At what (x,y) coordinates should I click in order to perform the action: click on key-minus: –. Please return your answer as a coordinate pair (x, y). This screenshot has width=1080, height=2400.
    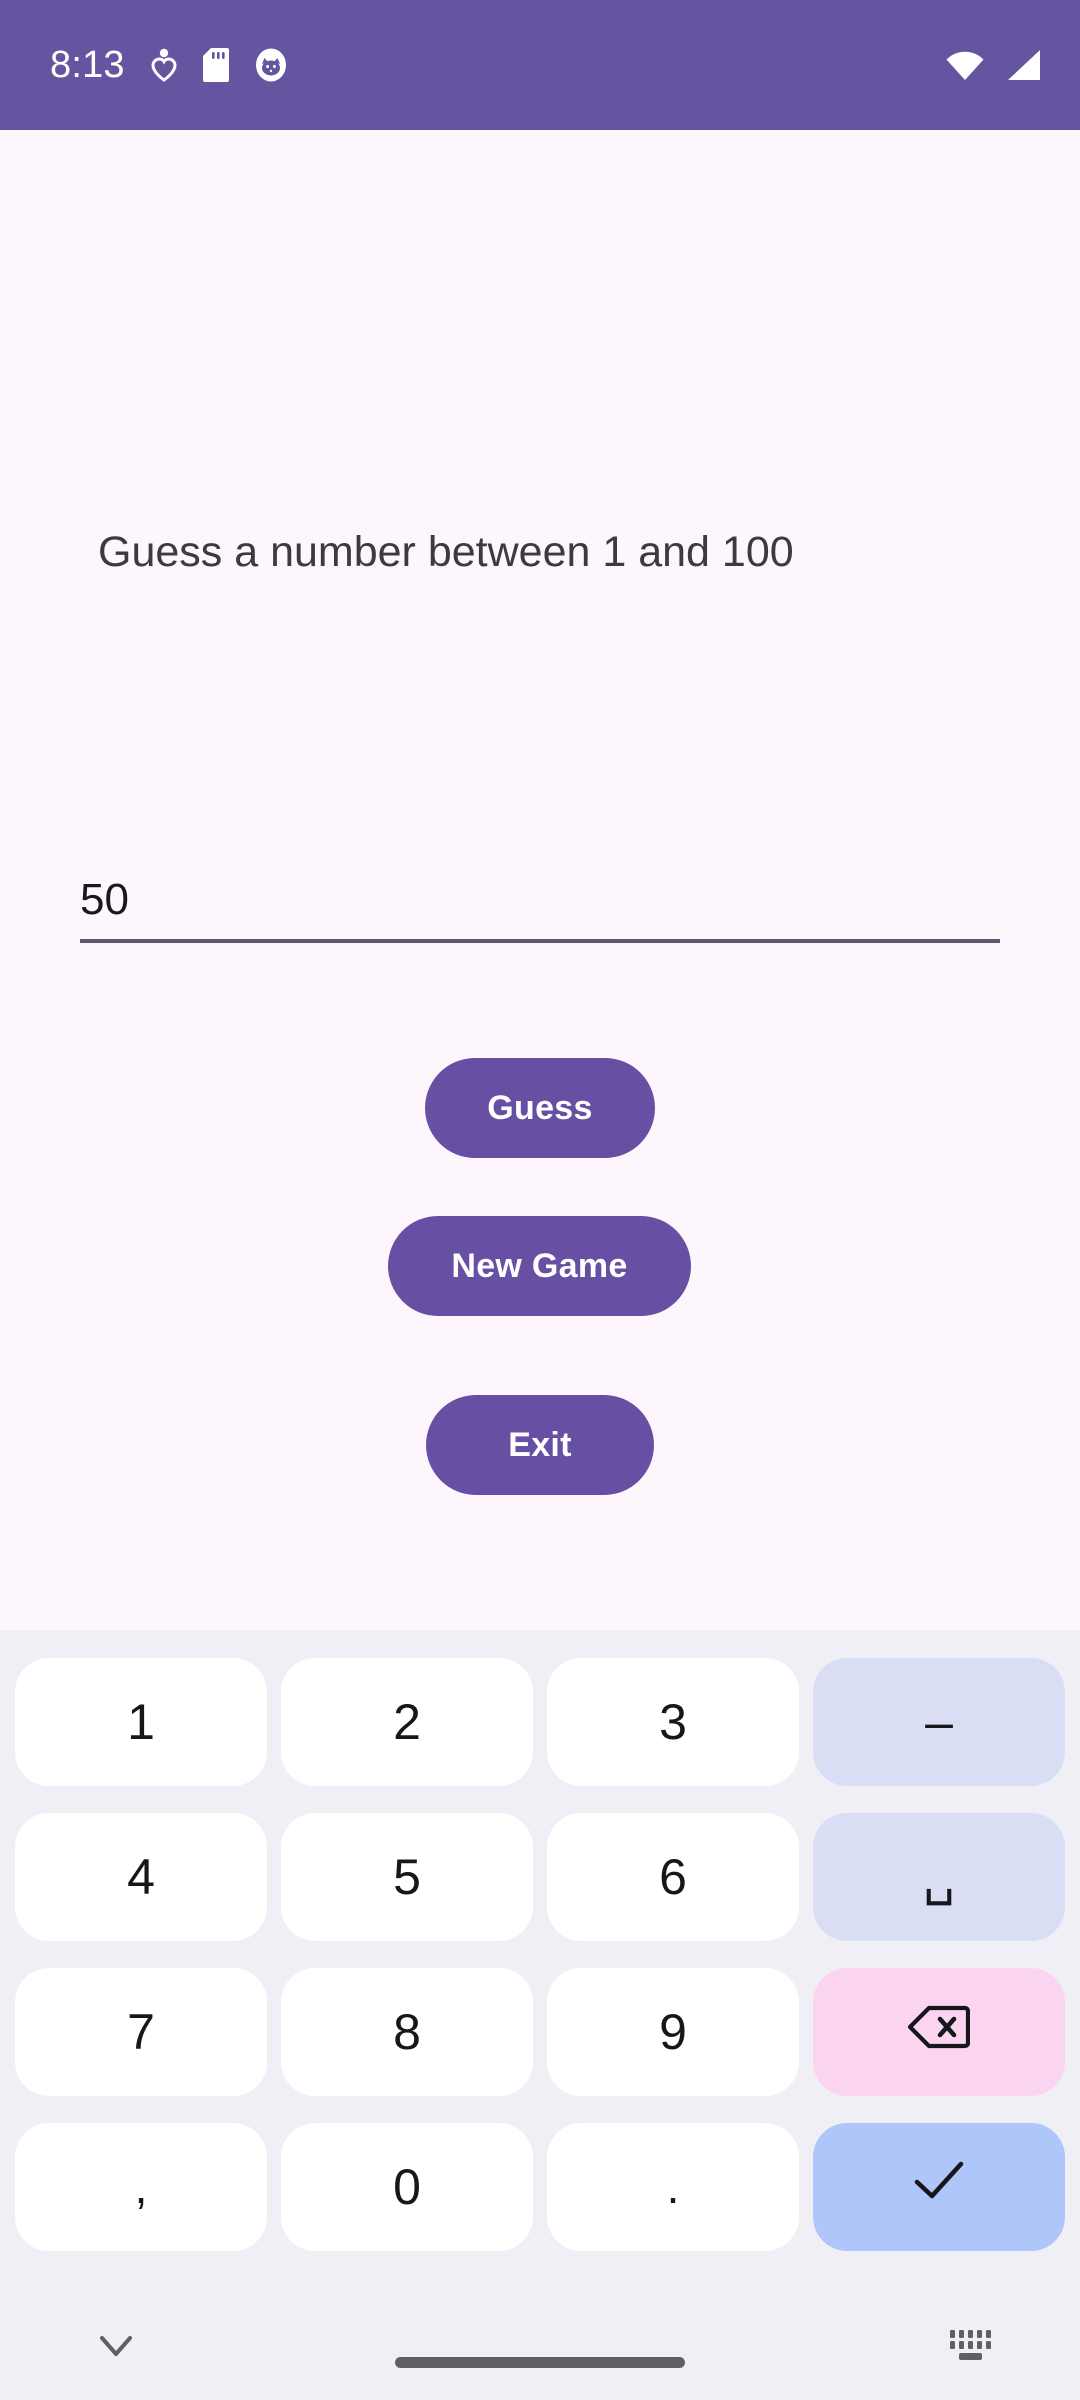
    Looking at the image, I should click on (939, 1721).